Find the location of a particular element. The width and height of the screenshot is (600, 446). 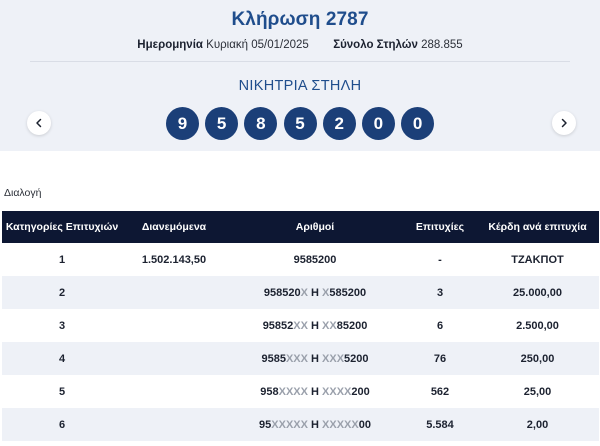

number-segment: 585200 is located at coordinates (348, 292).